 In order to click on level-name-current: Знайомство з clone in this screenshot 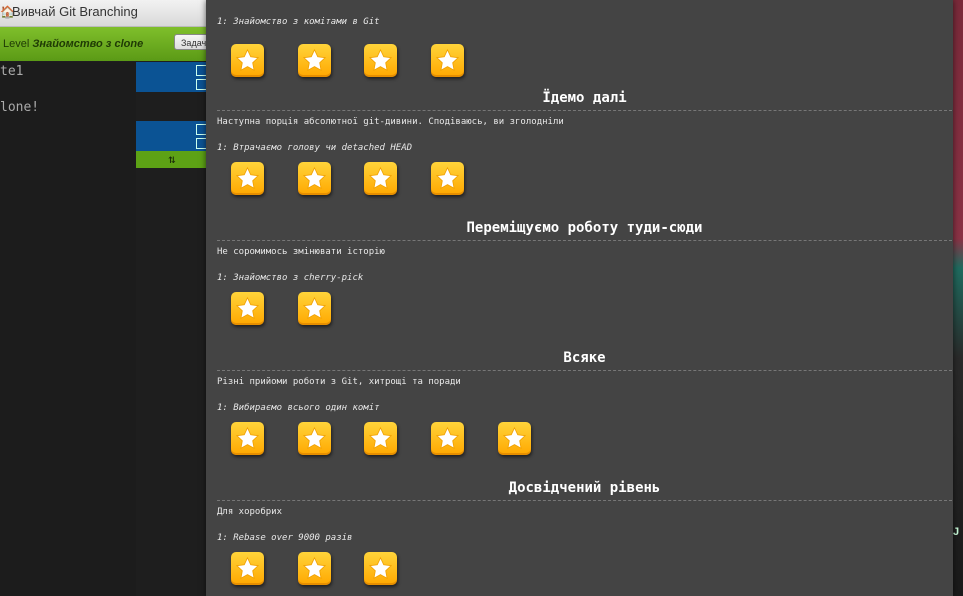, I will do `click(88, 44)`.